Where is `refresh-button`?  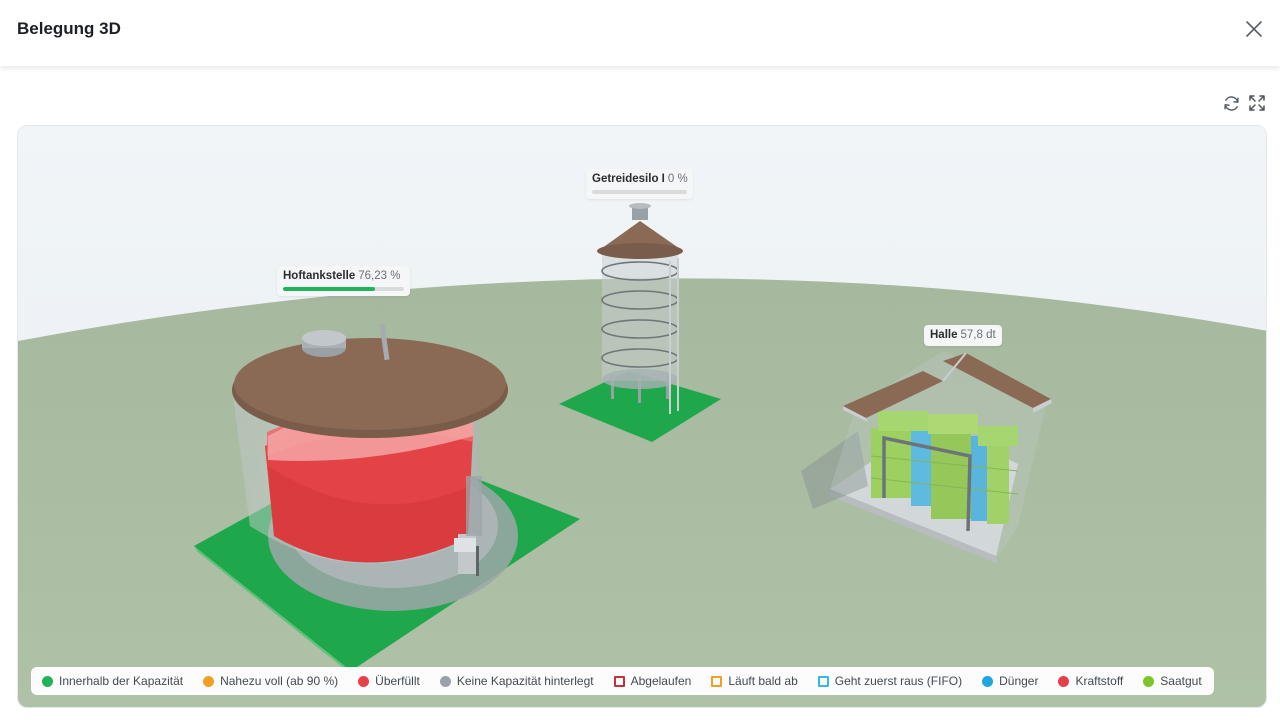 refresh-button is located at coordinates (1231, 103).